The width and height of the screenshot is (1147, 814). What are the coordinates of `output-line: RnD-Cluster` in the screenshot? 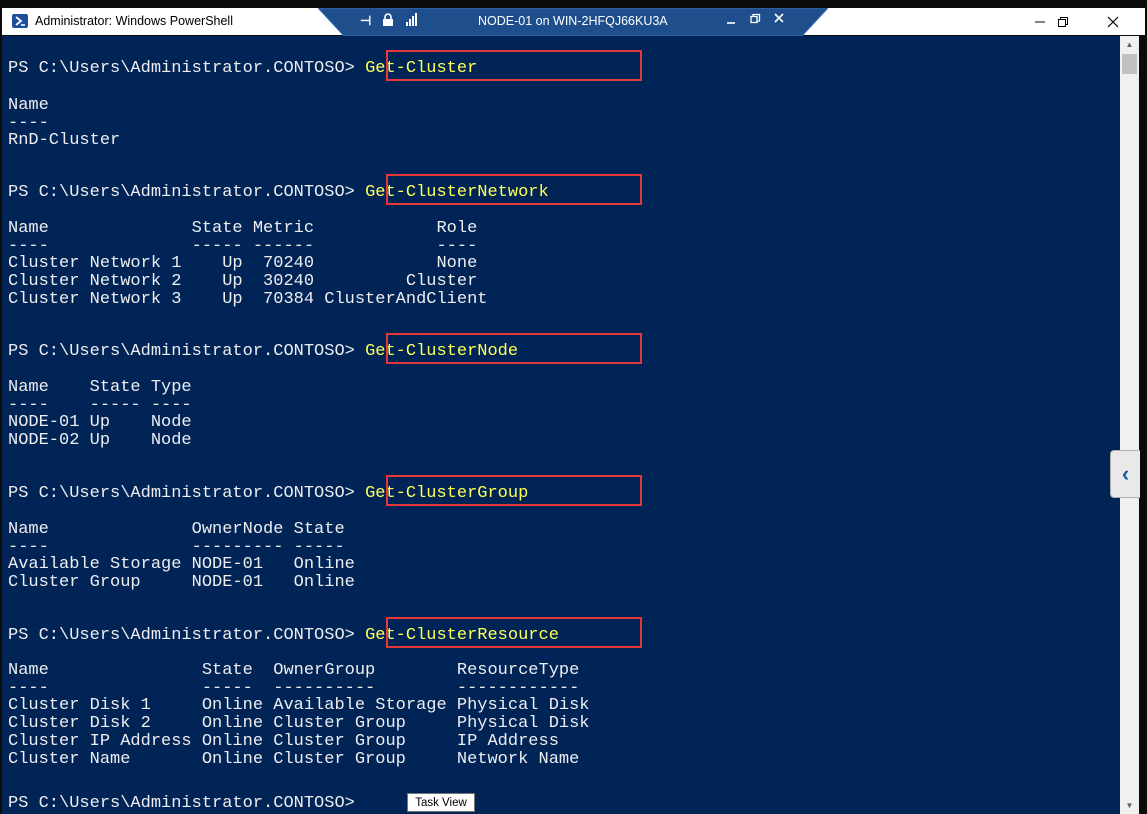 It's located at (64, 141).